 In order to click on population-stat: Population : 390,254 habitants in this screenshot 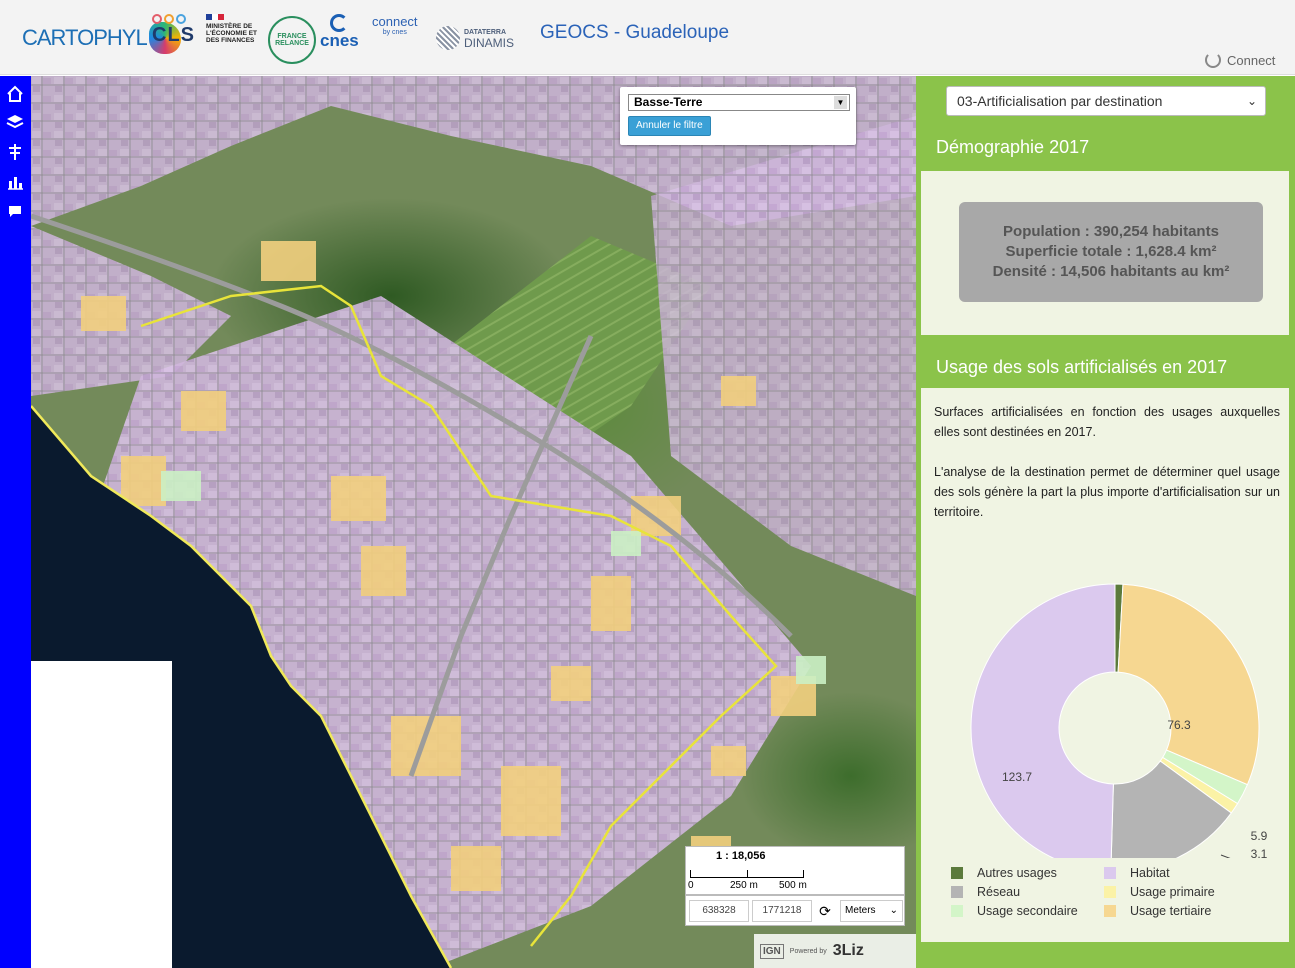, I will do `click(1111, 231)`.